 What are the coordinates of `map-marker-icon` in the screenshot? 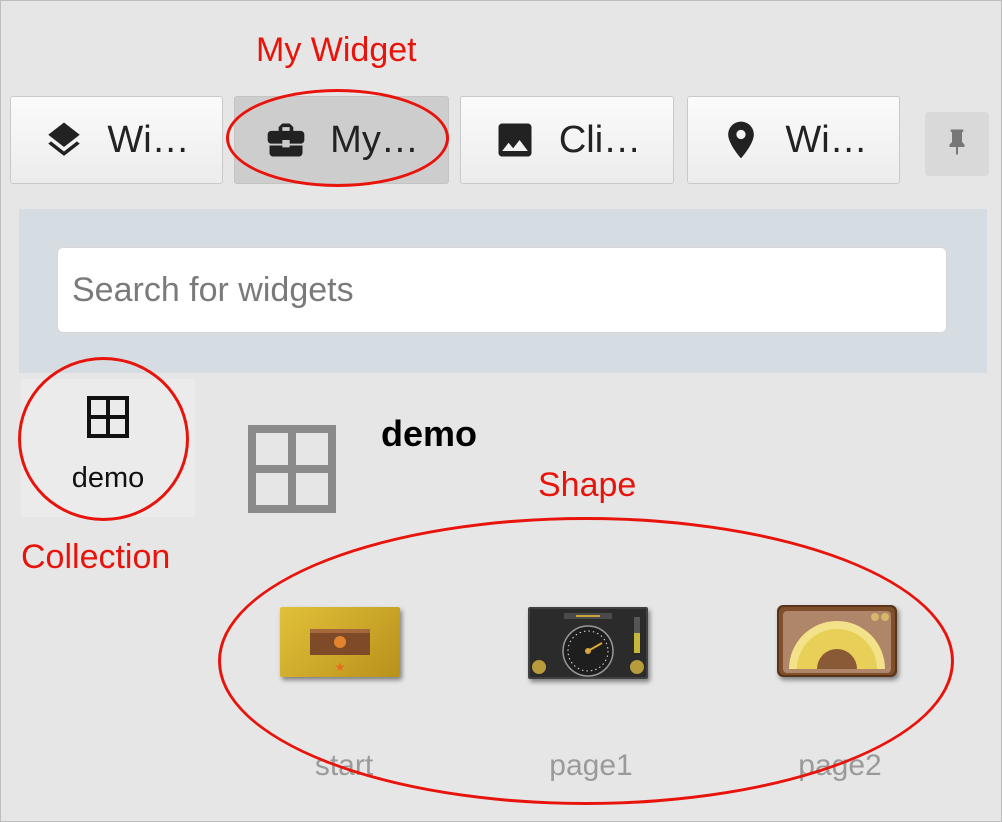 It's located at (741, 140).